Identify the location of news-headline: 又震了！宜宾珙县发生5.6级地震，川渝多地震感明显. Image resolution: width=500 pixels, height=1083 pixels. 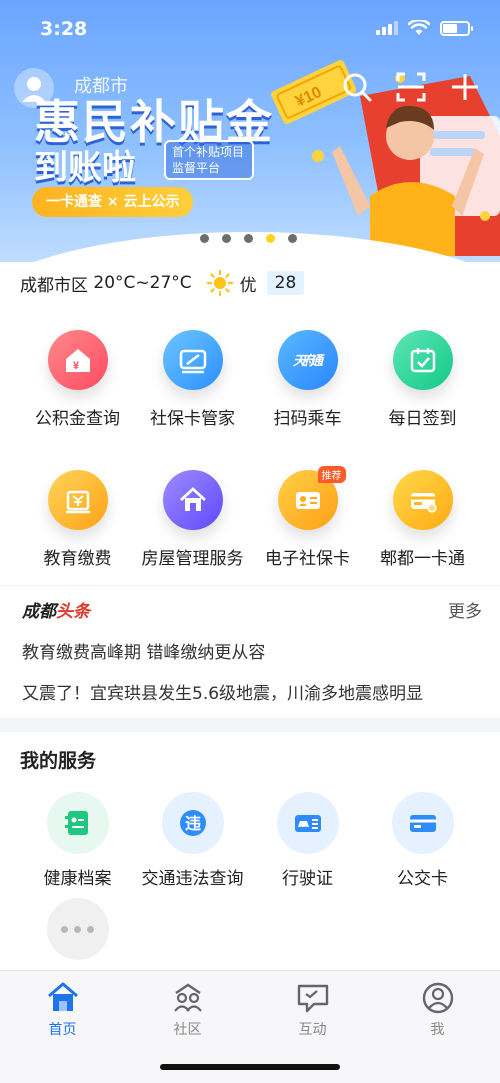
(252, 691).